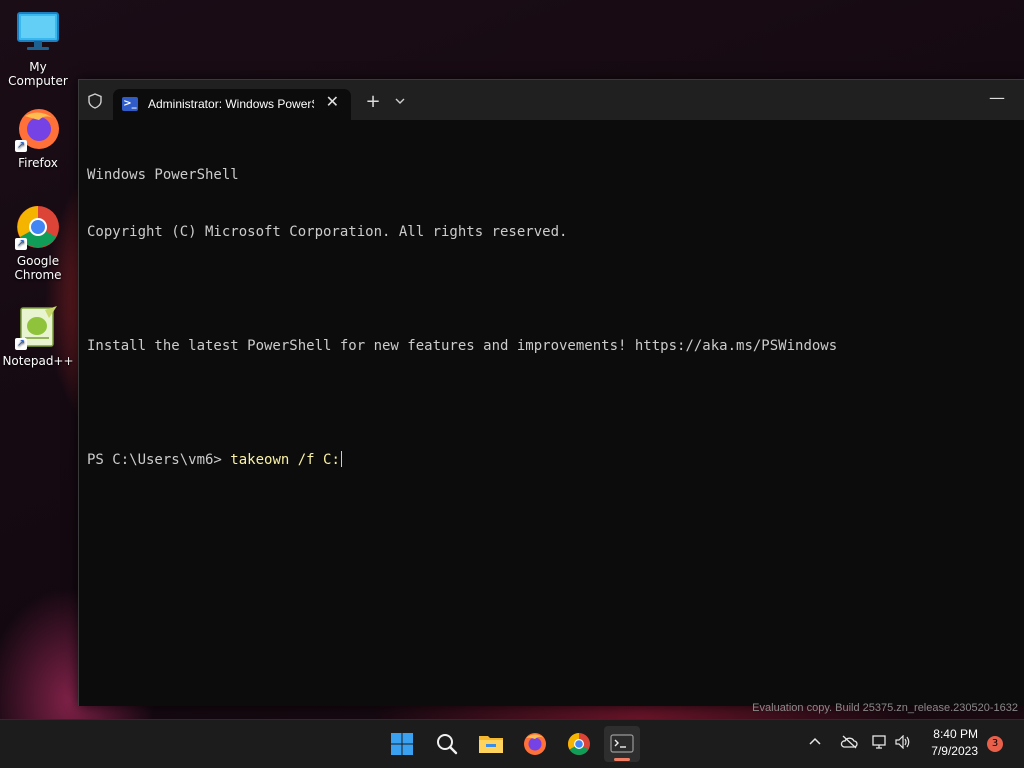 Image resolution: width=1024 pixels, height=768 pixels. Describe the element at coordinates (38, 327) in the screenshot. I see `notepadpp-icon: ↗` at that location.